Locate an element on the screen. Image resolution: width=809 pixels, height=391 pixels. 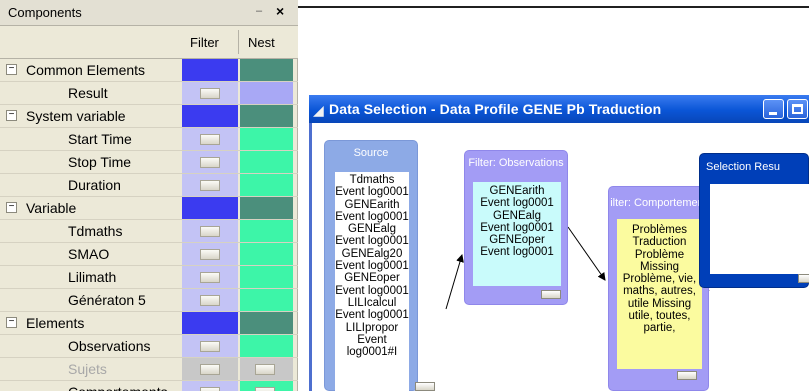
selection-result-button is located at coordinates (803, 278).